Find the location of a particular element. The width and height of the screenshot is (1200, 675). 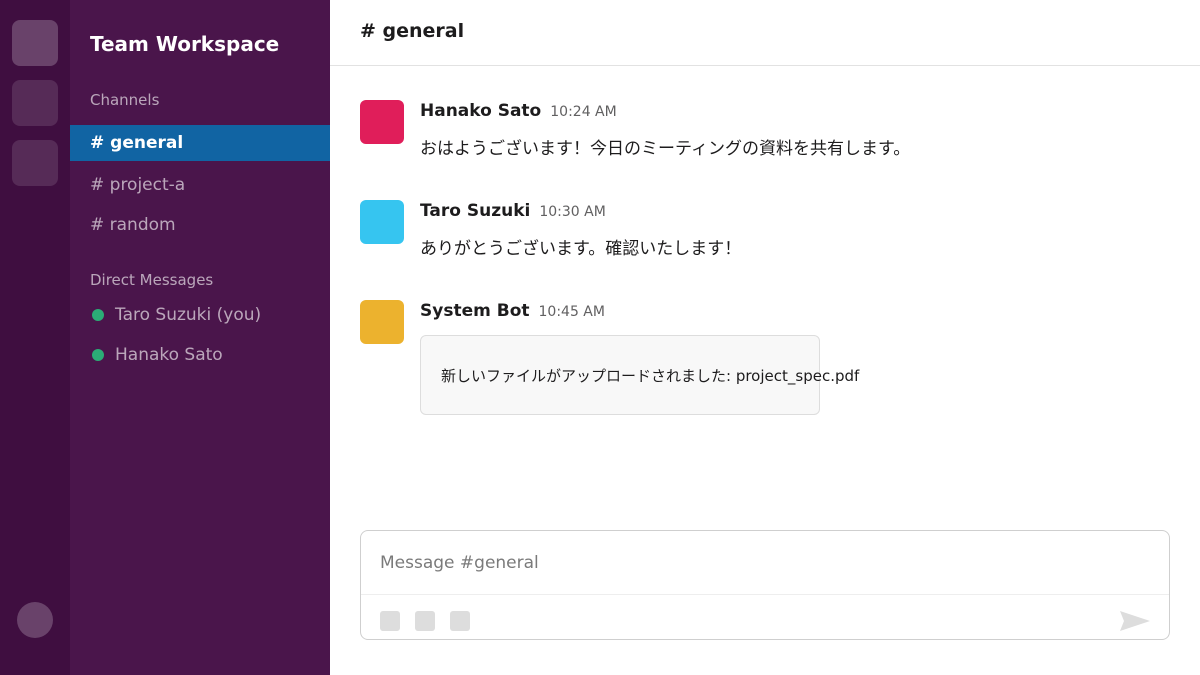

channel-item-random: # random is located at coordinates (200, 225).